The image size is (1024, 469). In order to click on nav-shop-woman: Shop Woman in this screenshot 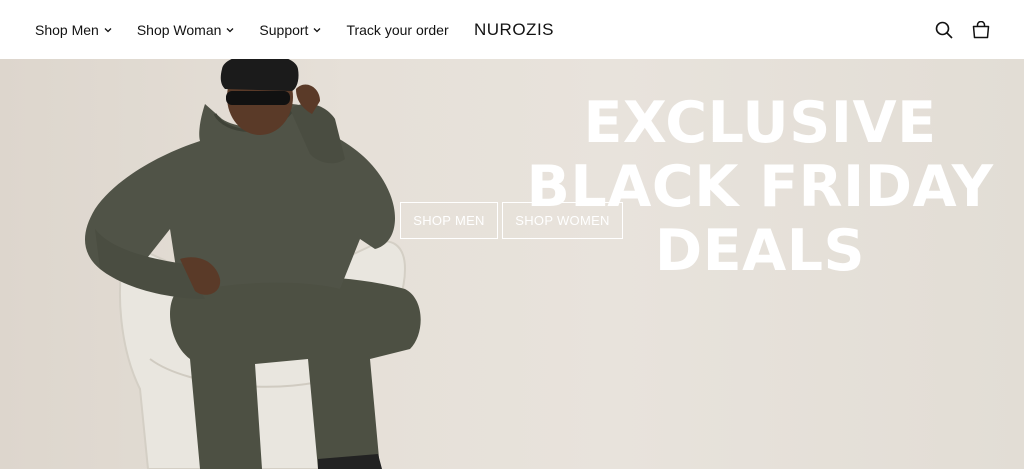, I will do `click(186, 30)`.